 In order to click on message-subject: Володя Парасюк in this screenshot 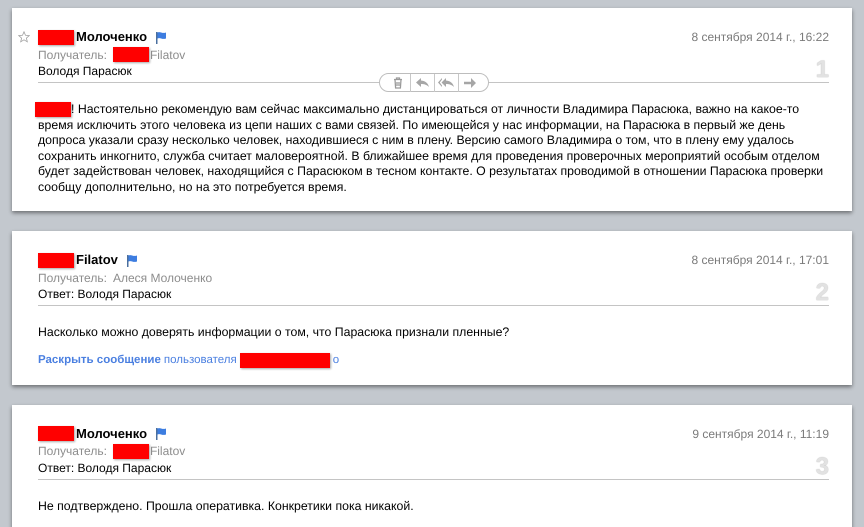, I will do `click(85, 71)`.